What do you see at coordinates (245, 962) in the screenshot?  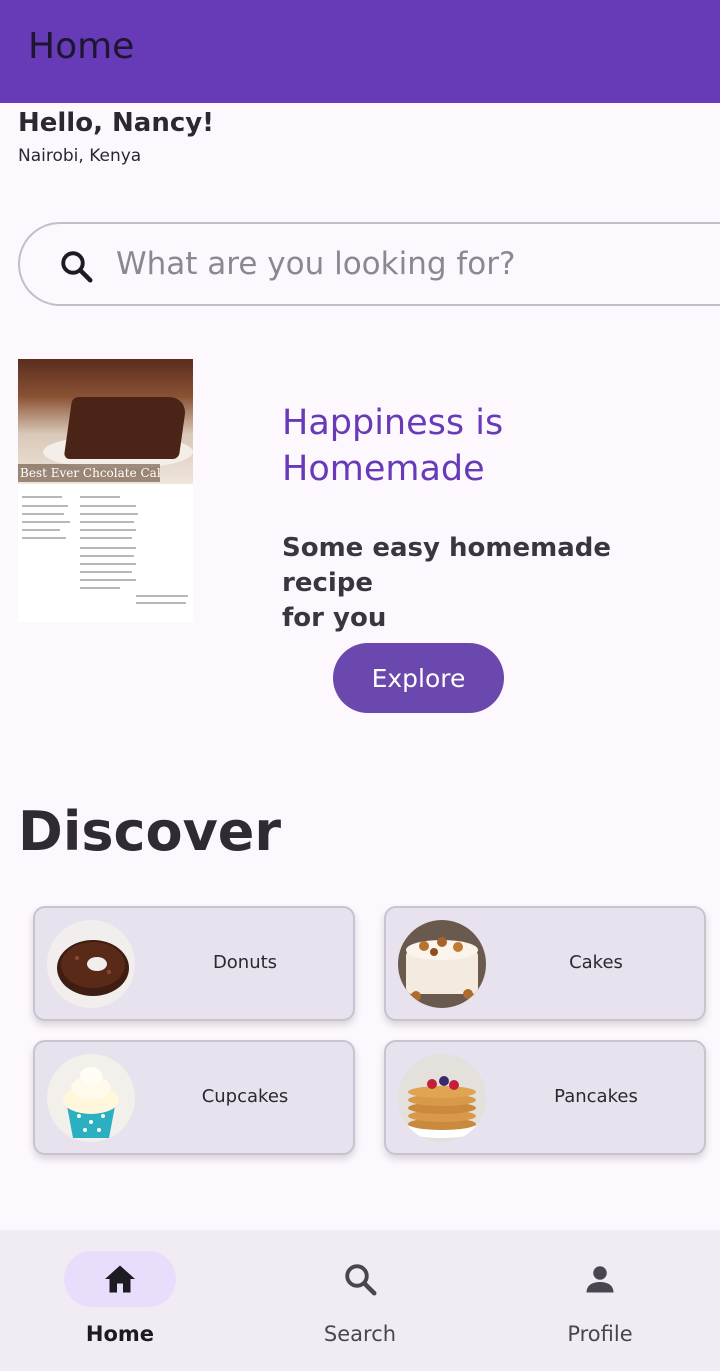 I see `category-label: Donuts` at bounding box center [245, 962].